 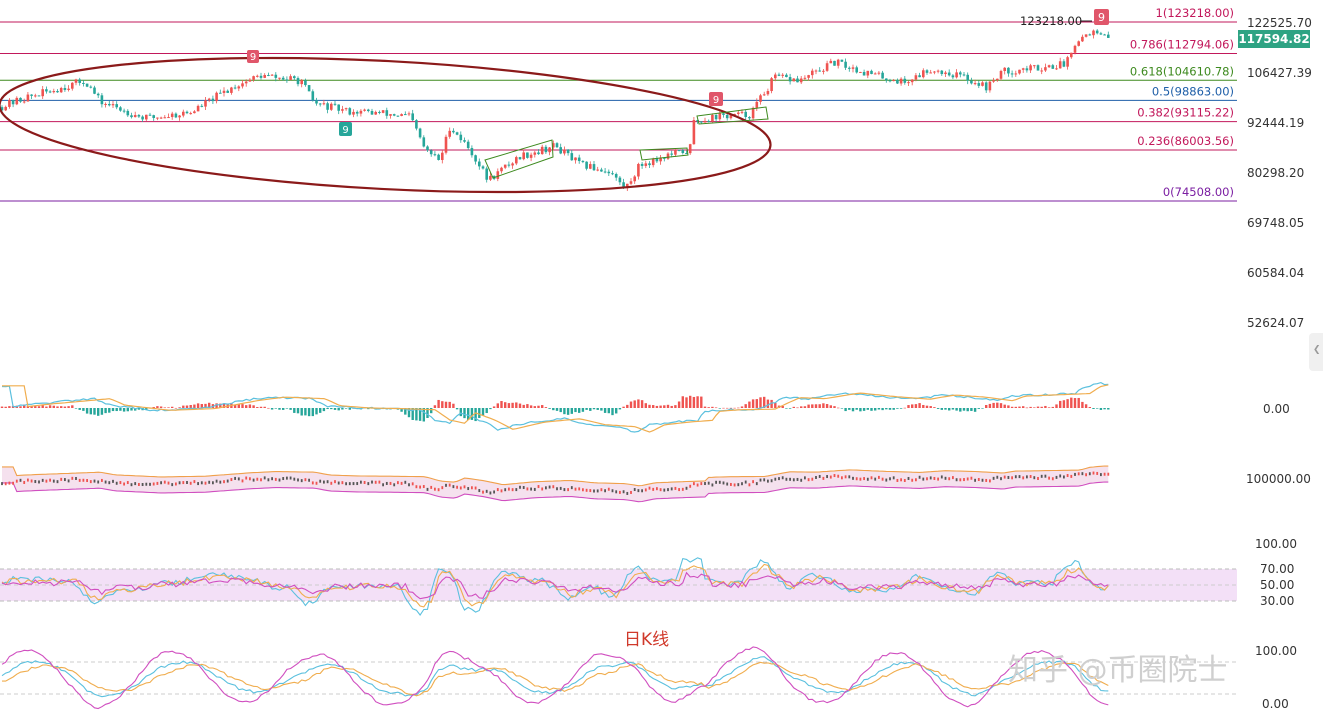 I want to click on macd-histogram, so click(x=555, y=408).